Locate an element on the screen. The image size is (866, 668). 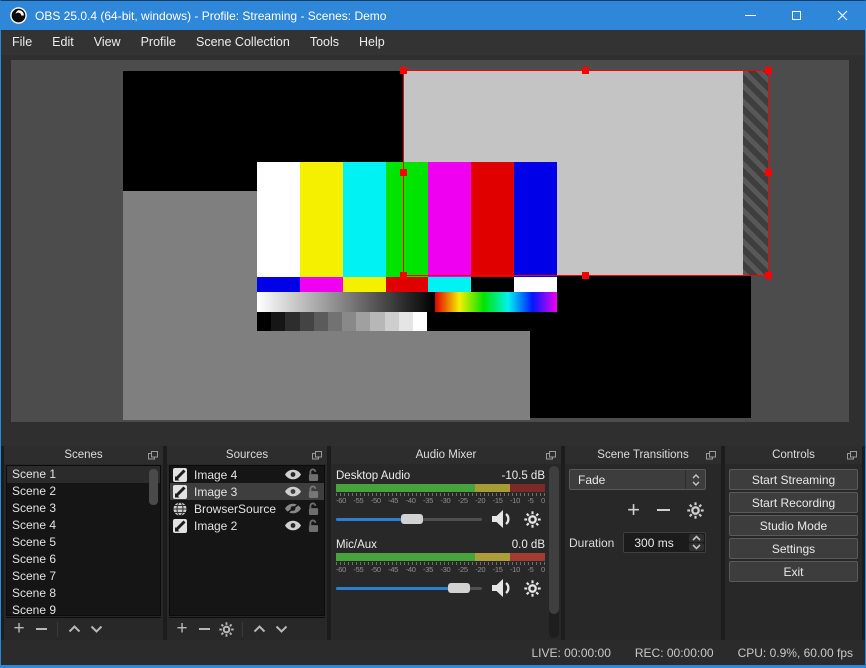
scene-row: Scene 9 is located at coordinates (83, 608).